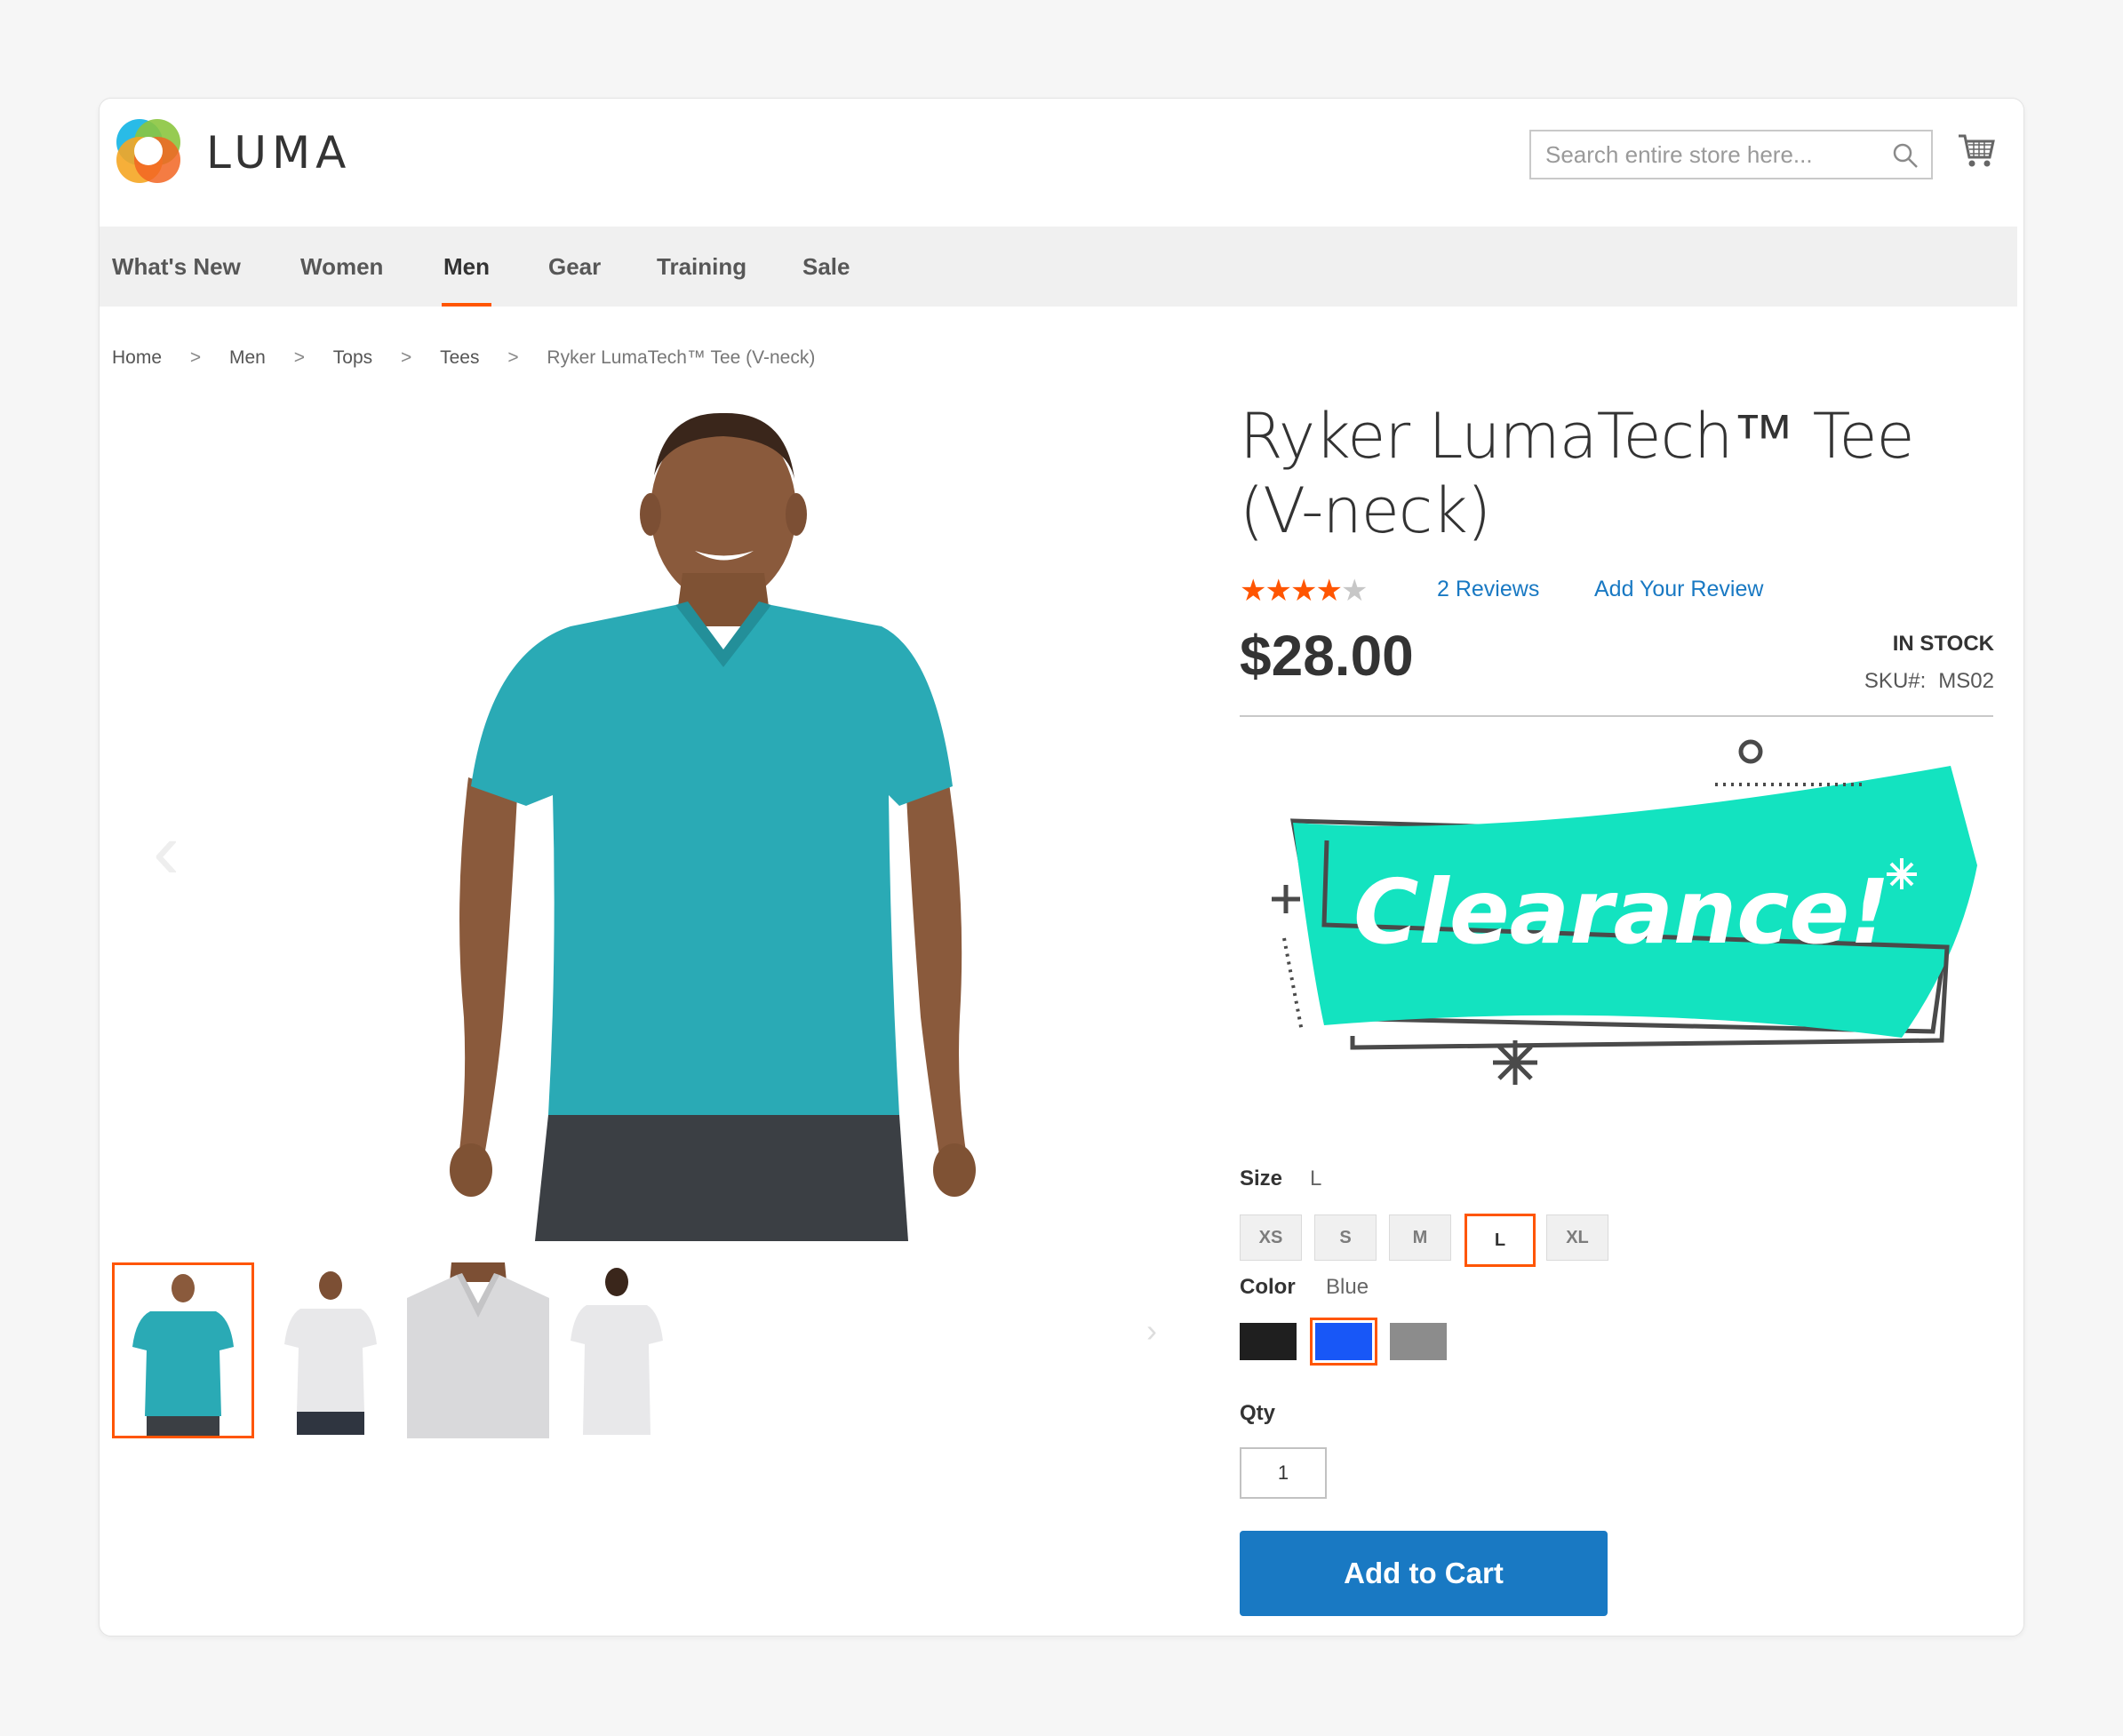 This screenshot has width=2123, height=1736. I want to click on thumbs-next-arrow-icon: ›, so click(1151, 1331).